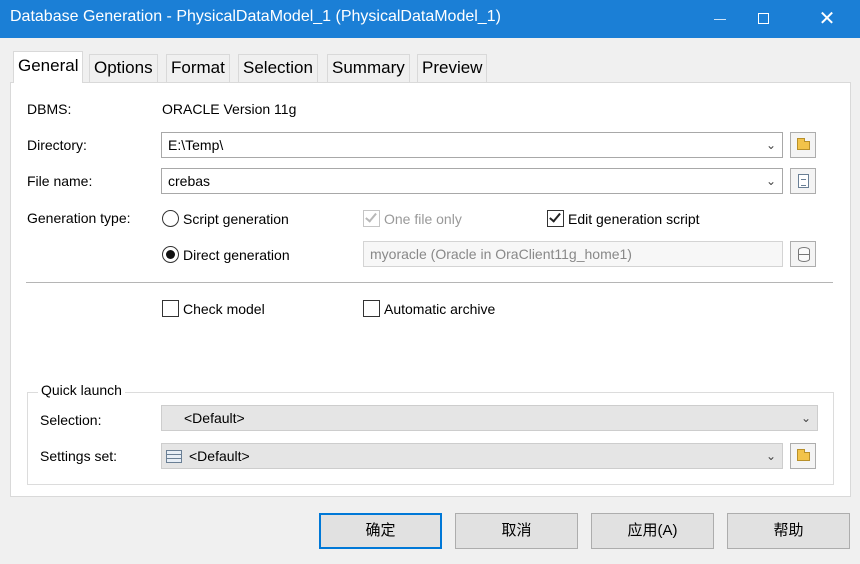  I want to click on minimize-button, so click(720, 19).